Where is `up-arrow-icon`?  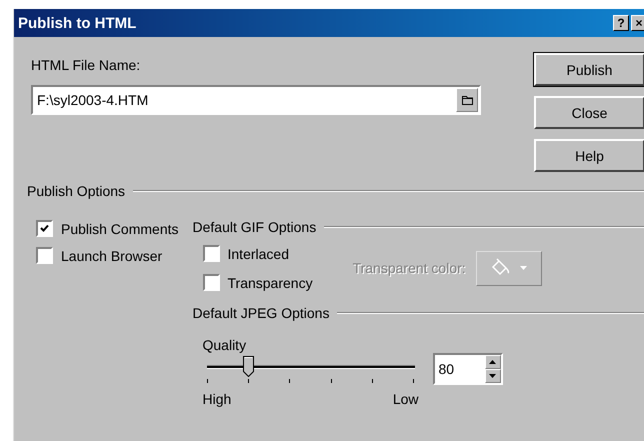
up-arrow-icon is located at coordinates (492, 362).